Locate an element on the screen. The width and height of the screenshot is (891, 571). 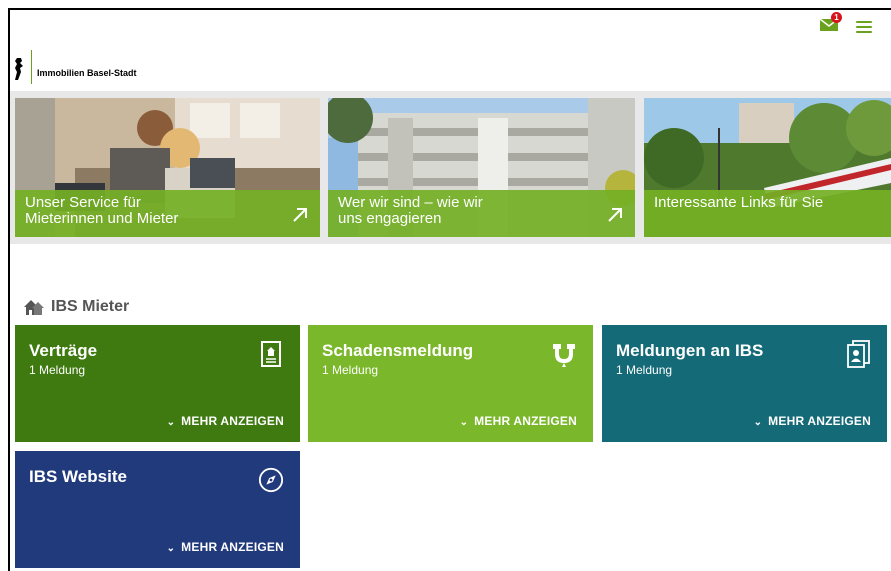
tile-vertraege: Verträge 1 Meldung ⌄ MEHR ANZEIGEN is located at coordinates (157, 383).